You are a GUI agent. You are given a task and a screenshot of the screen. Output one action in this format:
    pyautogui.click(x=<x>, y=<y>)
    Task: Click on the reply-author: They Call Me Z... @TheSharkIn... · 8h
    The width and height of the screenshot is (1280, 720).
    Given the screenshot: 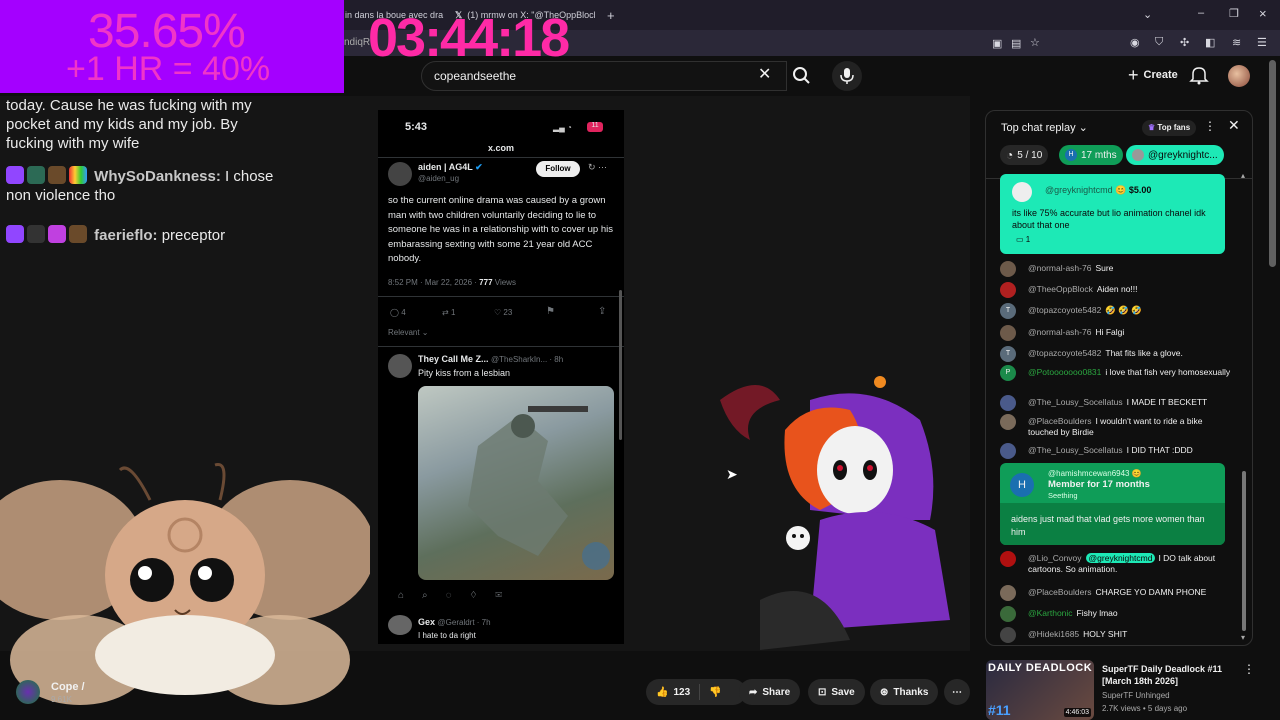 What is the action you would take?
    pyautogui.click(x=491, y=359)
    